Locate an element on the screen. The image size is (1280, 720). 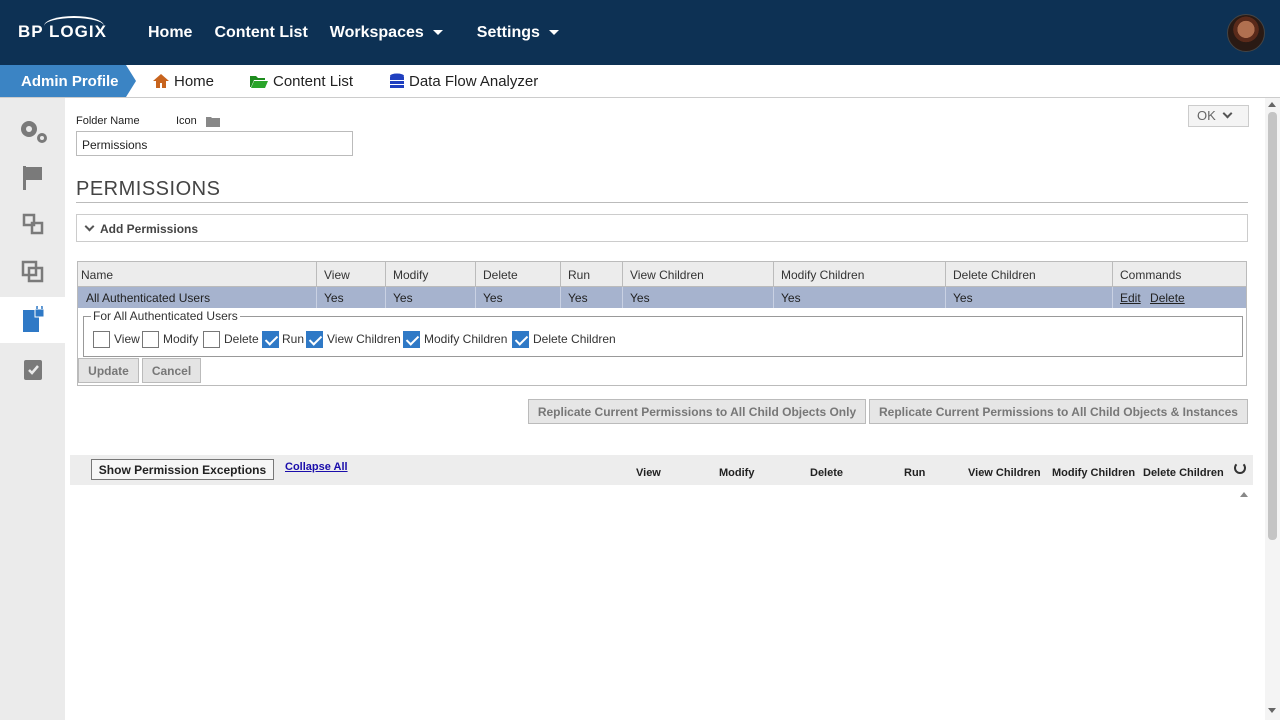
checkbox-run is located at coordinates (270, 339).